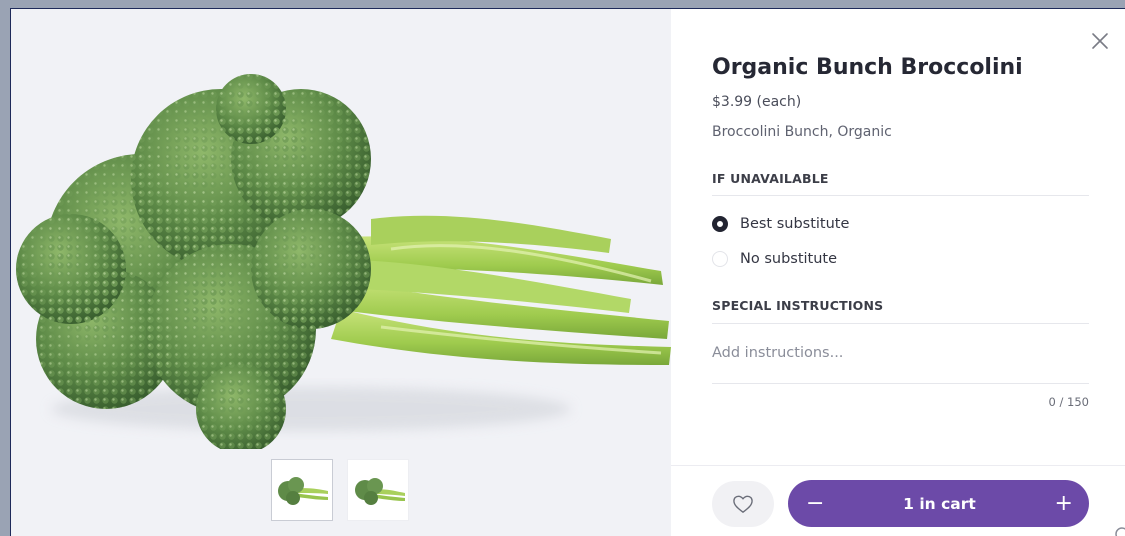 This screenshot has width=1125, height=536. What do you see at coordinates (898, 465) in the screenshot?
I see `footer-divider` at bounding box center [898, 465].